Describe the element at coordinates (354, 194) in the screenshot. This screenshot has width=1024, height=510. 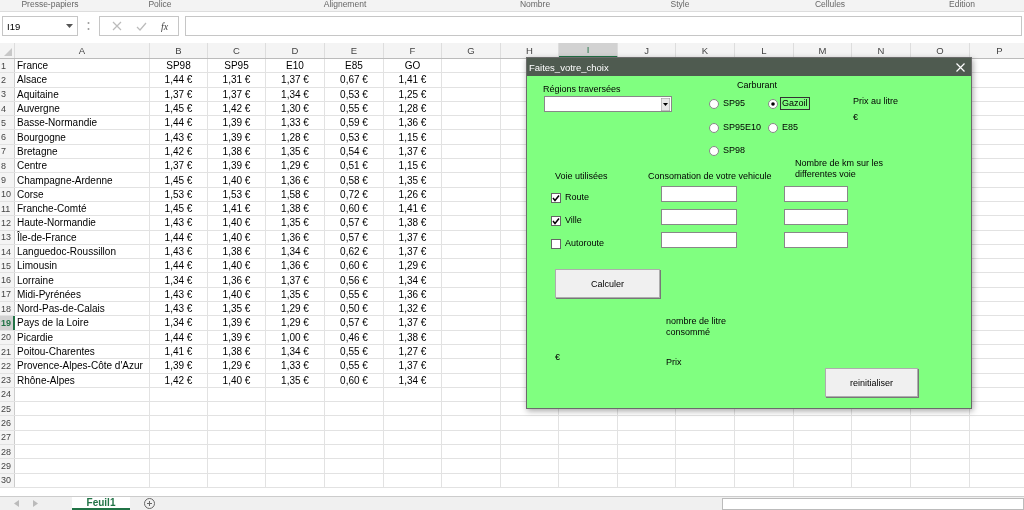
I see `table-cell: 0,72 €` at that location.